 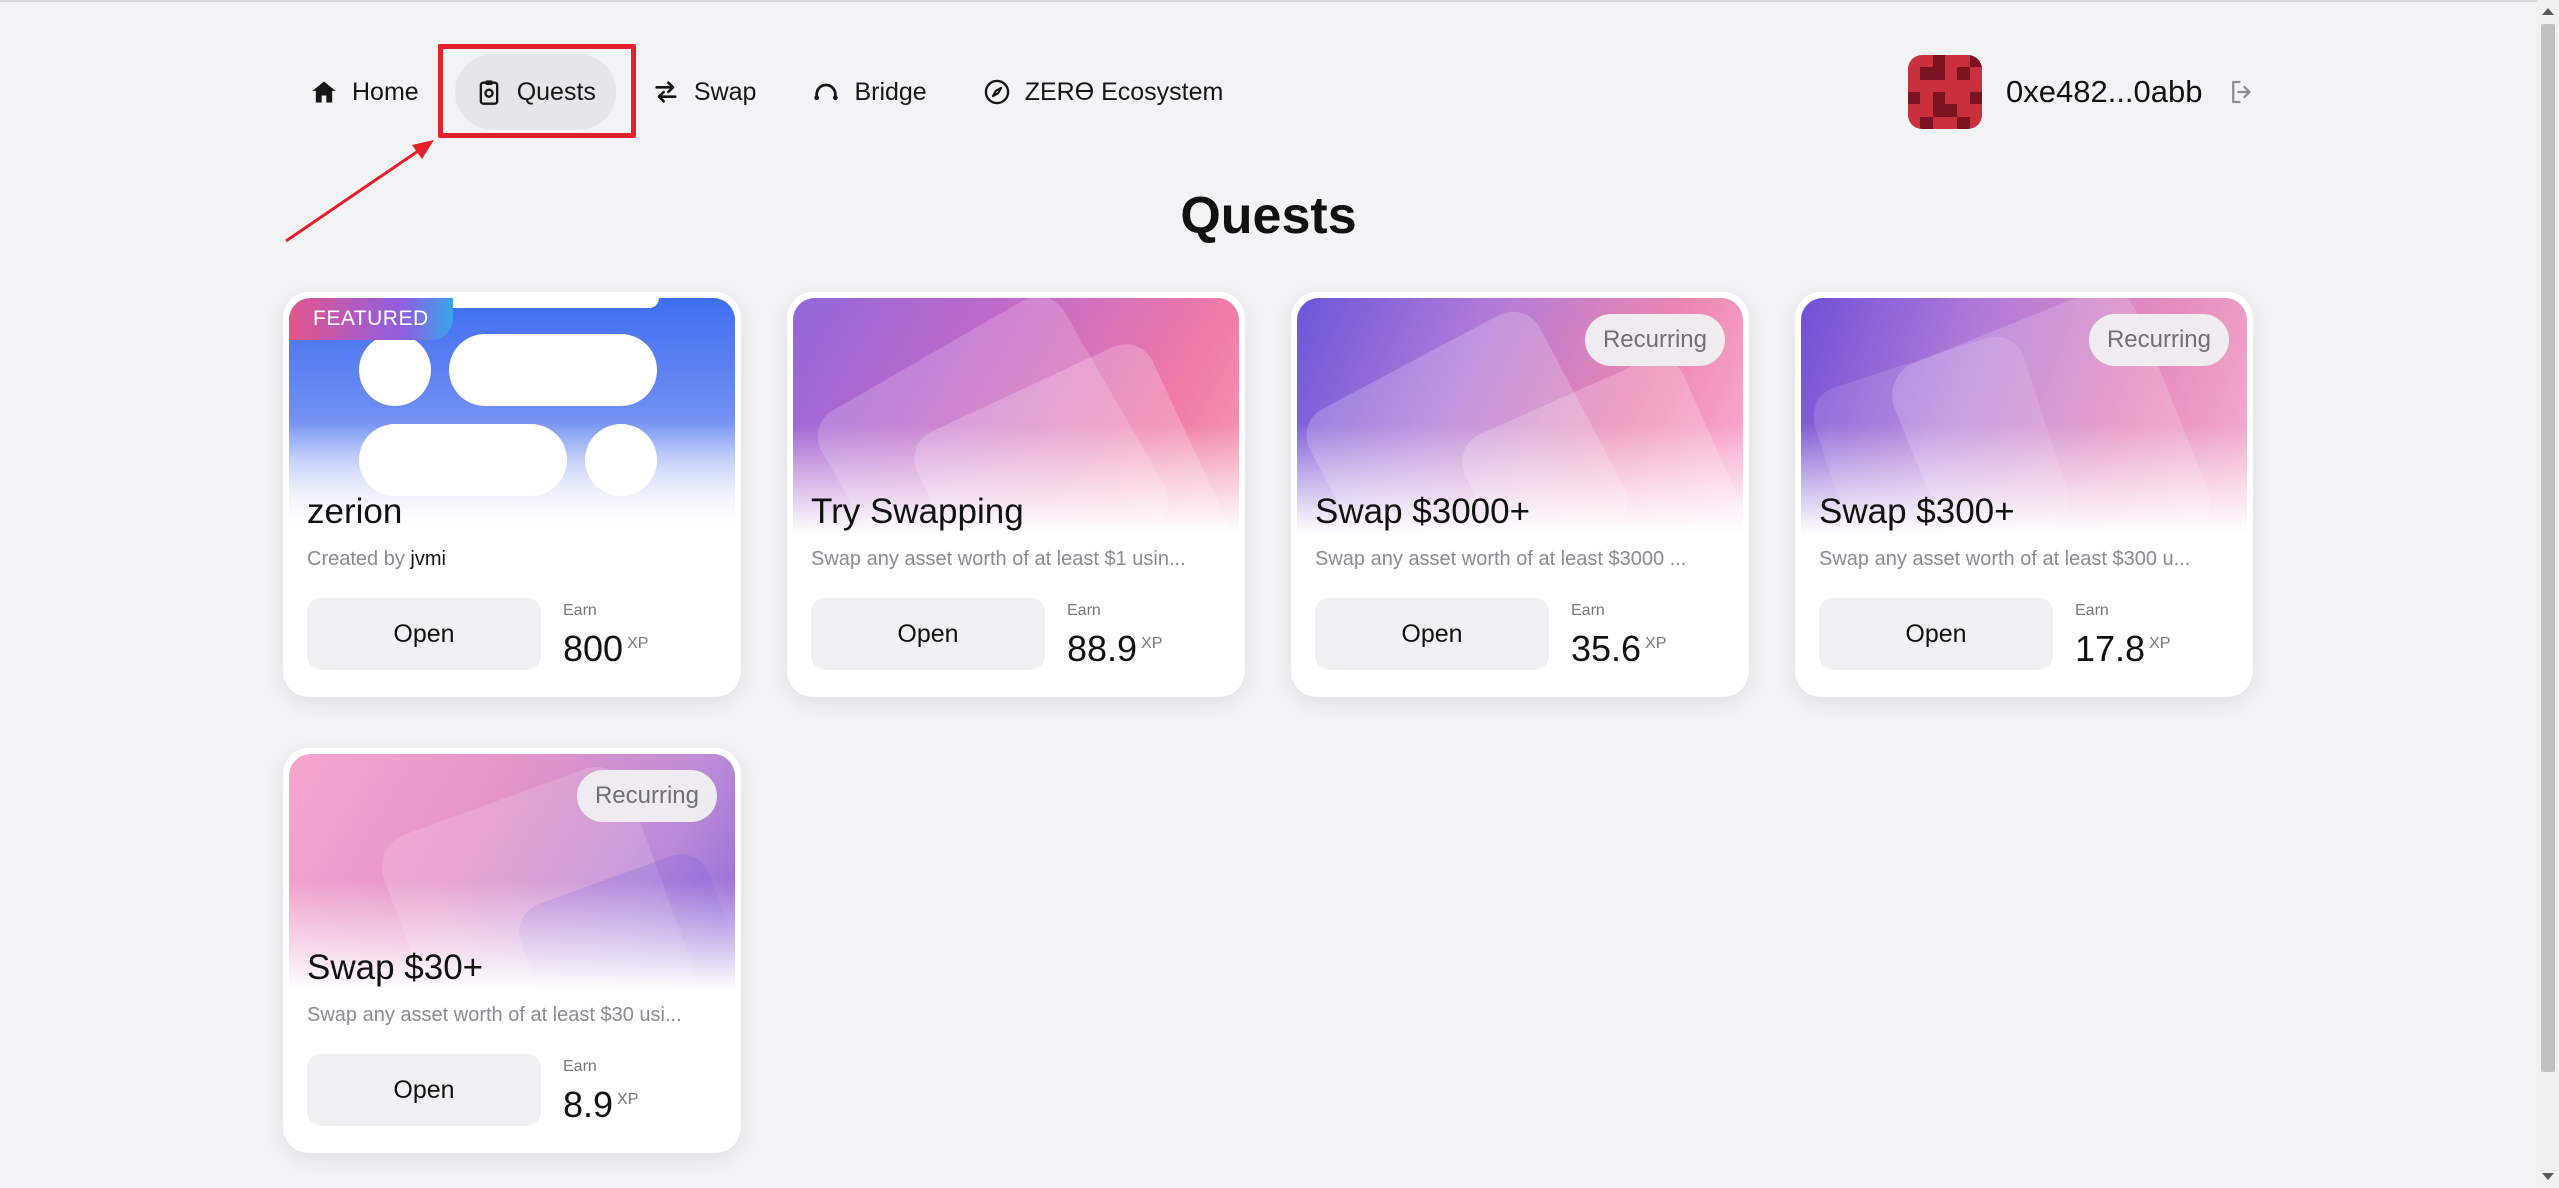 What do you see at coordinates (385, 91) in the screenshot?
I see `nav-label: Home` at bounding box center [385, 91].